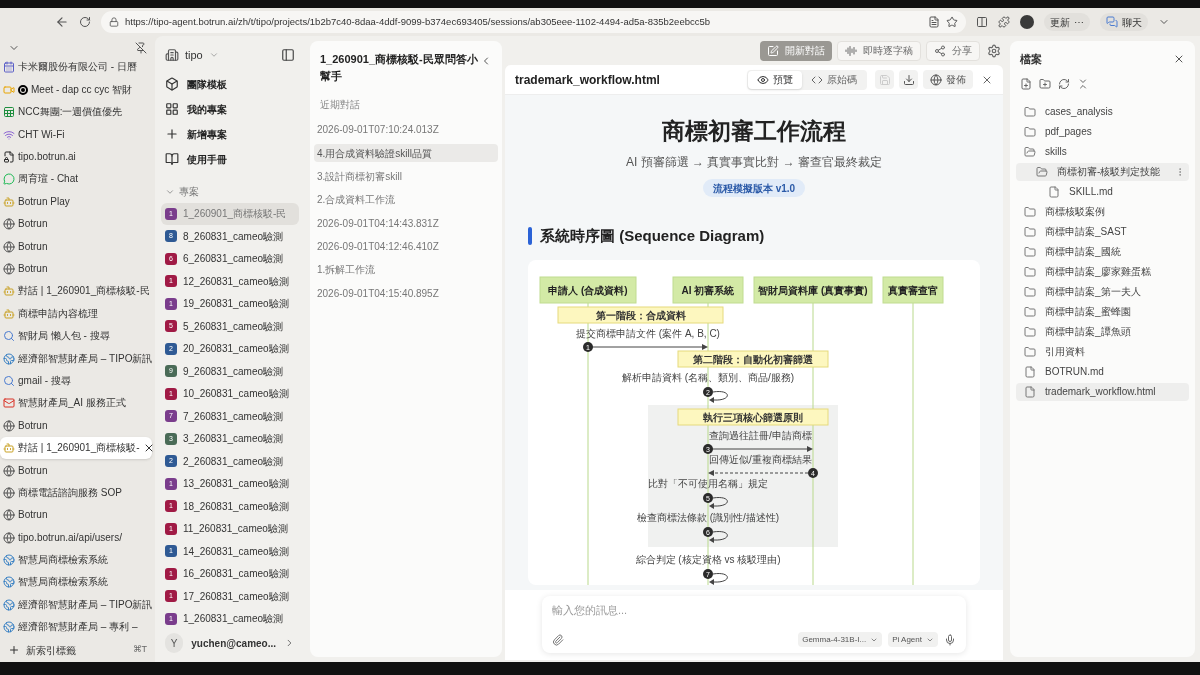  Describe the element at coordinates (1064, 83) in the screenshot. I see `refresh-icon` at that location.